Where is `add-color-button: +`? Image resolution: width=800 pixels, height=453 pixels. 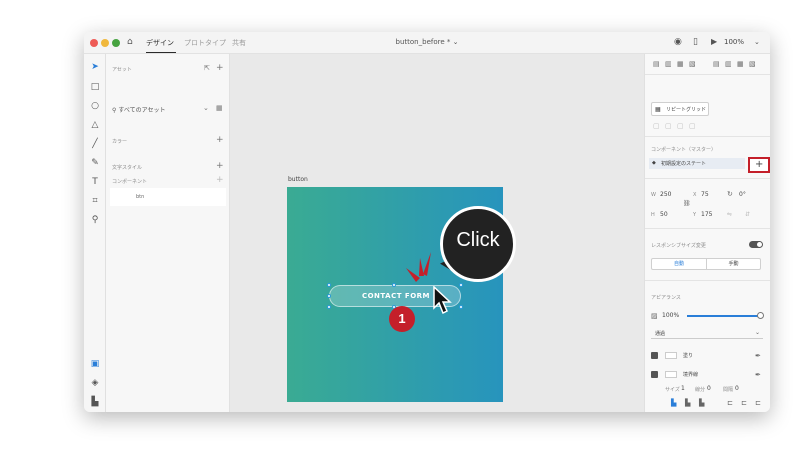 add-color-button: + is located at coordinates (220, 140).